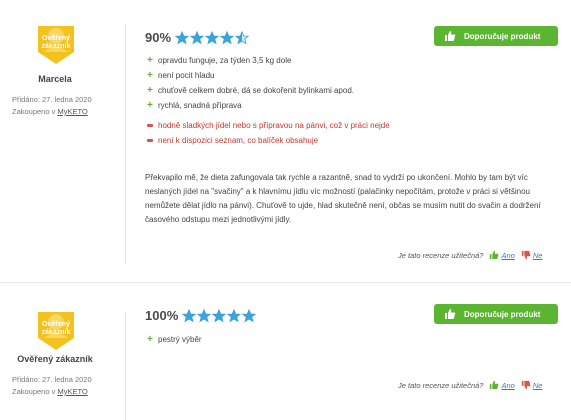 The image size is (571, 420). What do you see at coordinates (250, 75) in the screenshot?
I see `pro-item: + není pocit hladu` at bounding box center [250, 75].